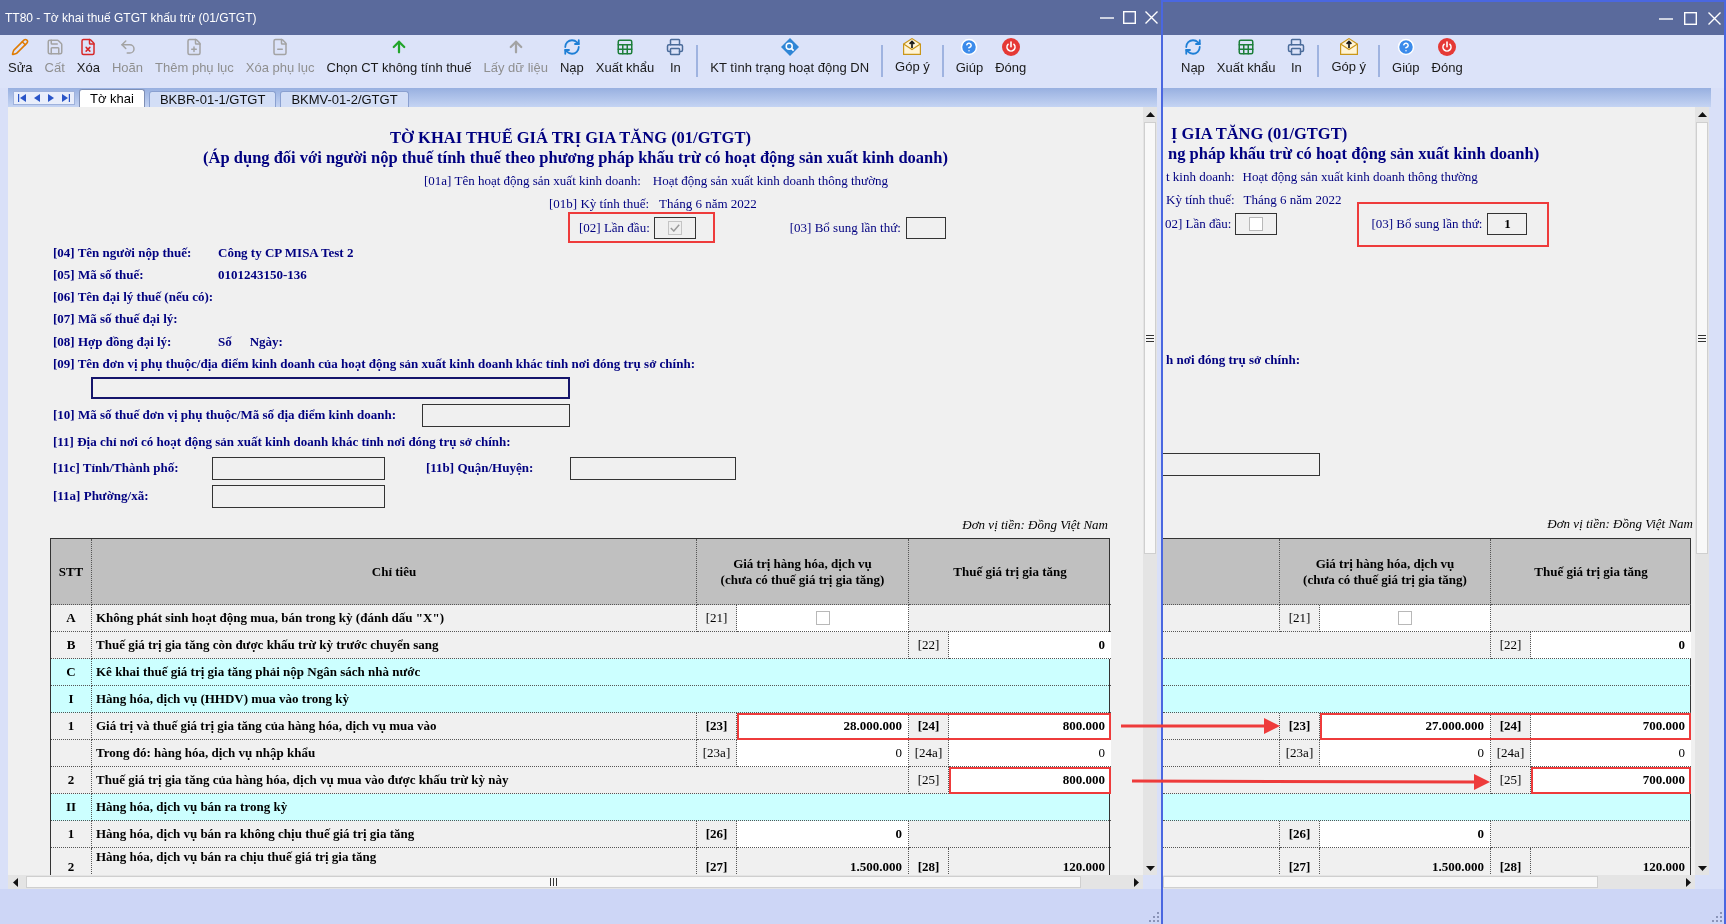 This screenshot has width=1726, height=924. Describe the element at coordinates (101, 495) in the screenshot. I see `field-label: [11a] Phường/xã:` at that location.